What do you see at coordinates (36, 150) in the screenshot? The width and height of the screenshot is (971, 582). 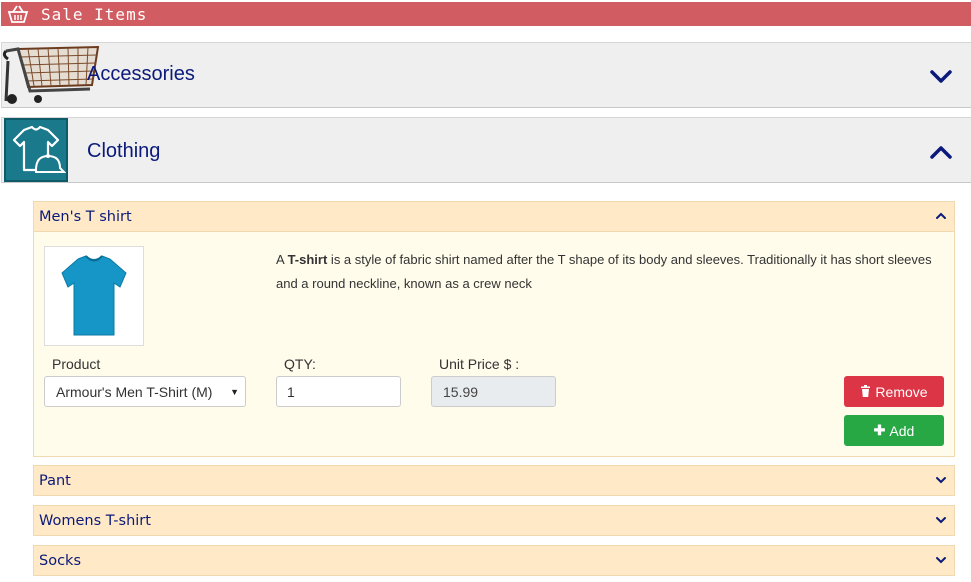 I see `tshirt-cap-icon` at bounding box center [36, 150].